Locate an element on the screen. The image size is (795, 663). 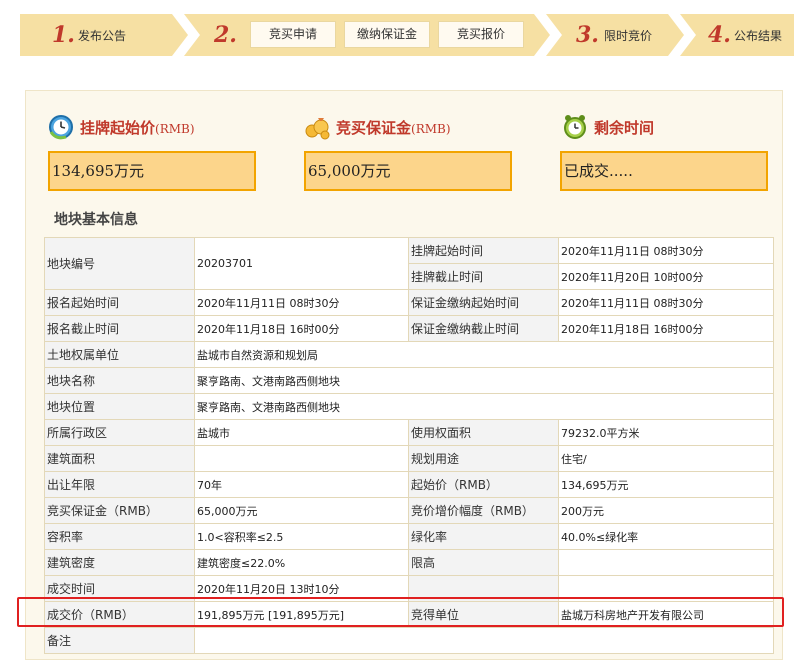
table-row: 备注 is located at coordinates (409, 640).